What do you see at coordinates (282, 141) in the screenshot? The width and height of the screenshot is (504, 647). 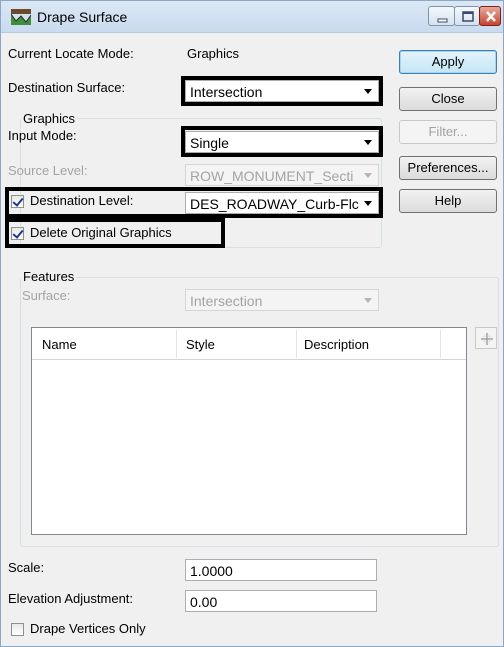 I see `highlight-input-mode` at bounding box center [282, 141].